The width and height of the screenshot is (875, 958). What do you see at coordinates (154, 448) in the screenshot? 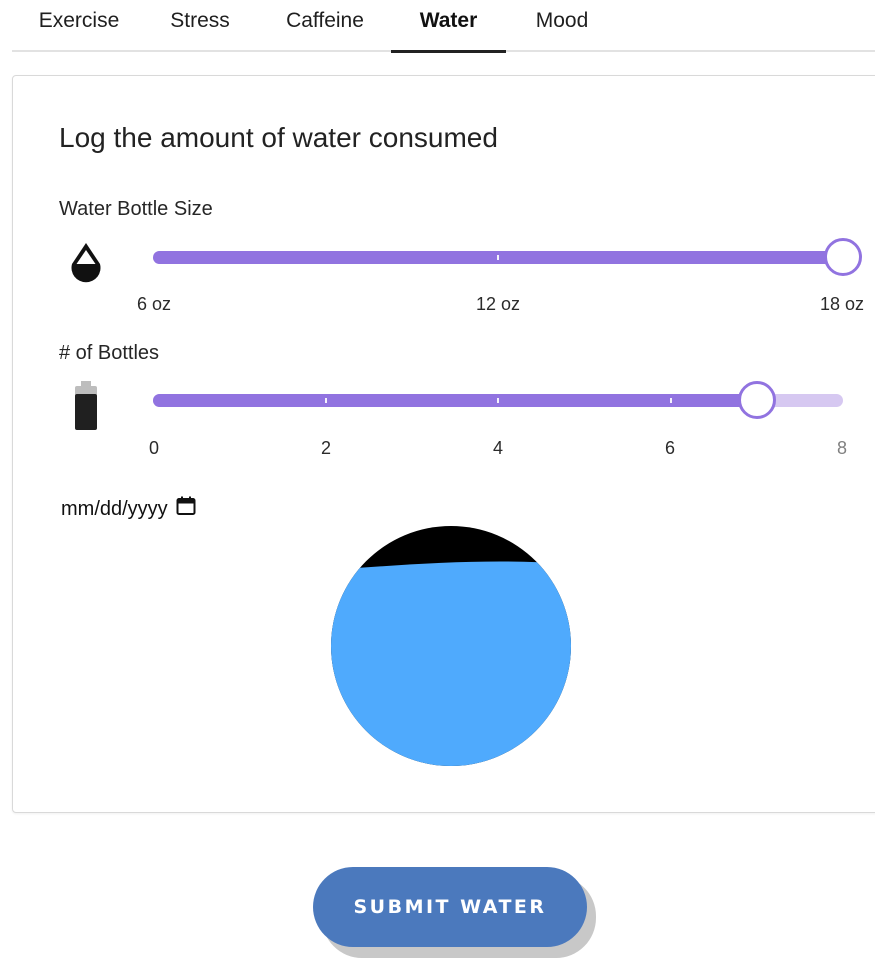
I see `bottles-mark-0: 0` at bounding box center [154, 448].